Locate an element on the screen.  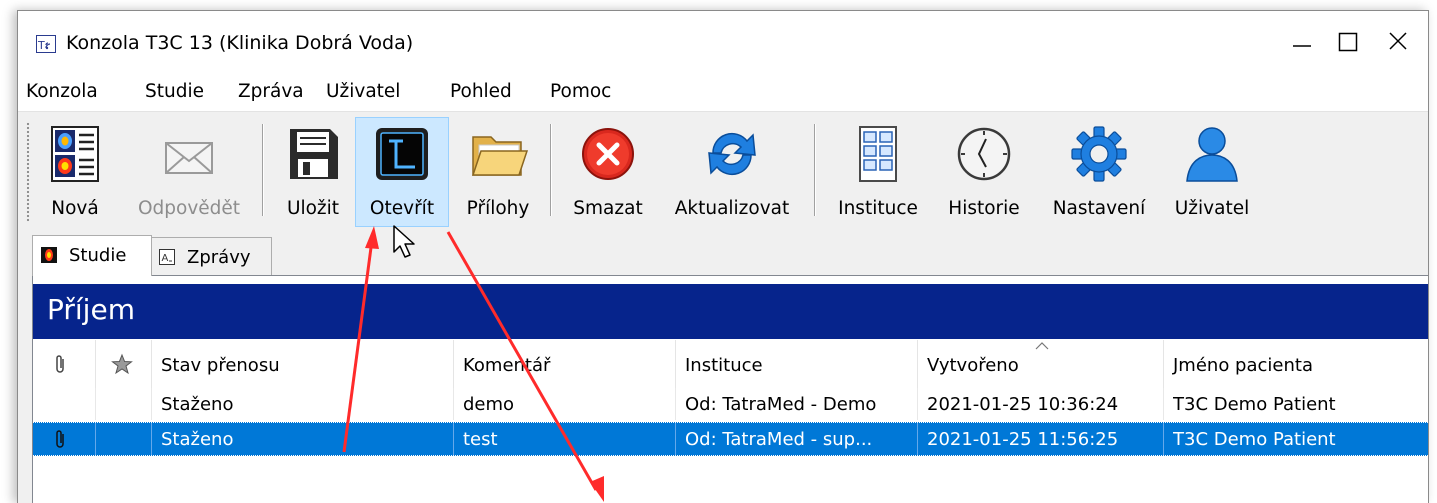
tab-zpravy-label: Zprávy is located at coordinates (219, 257).